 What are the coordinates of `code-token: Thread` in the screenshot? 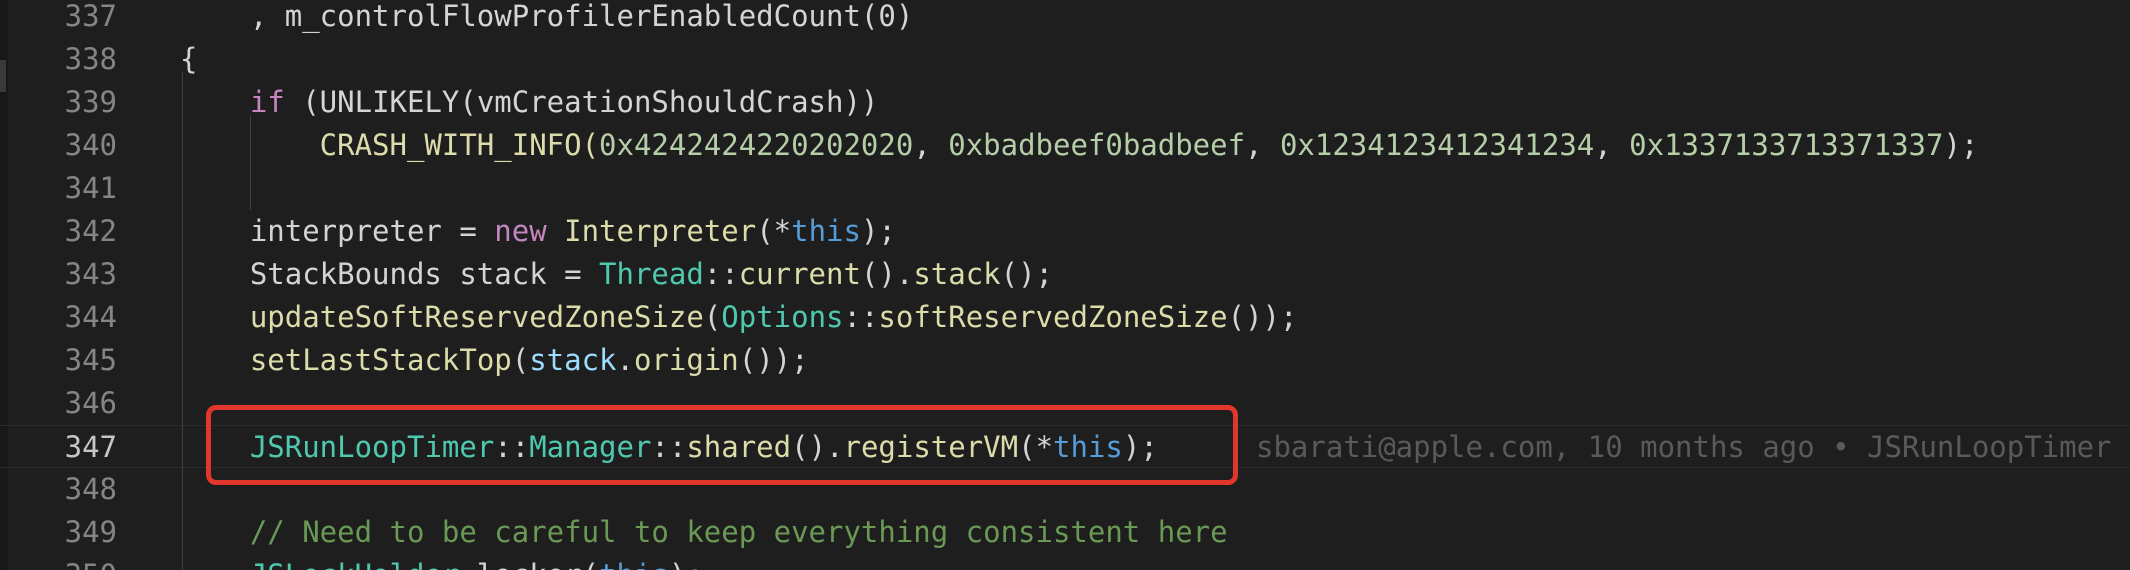 It's located at (651, 274).